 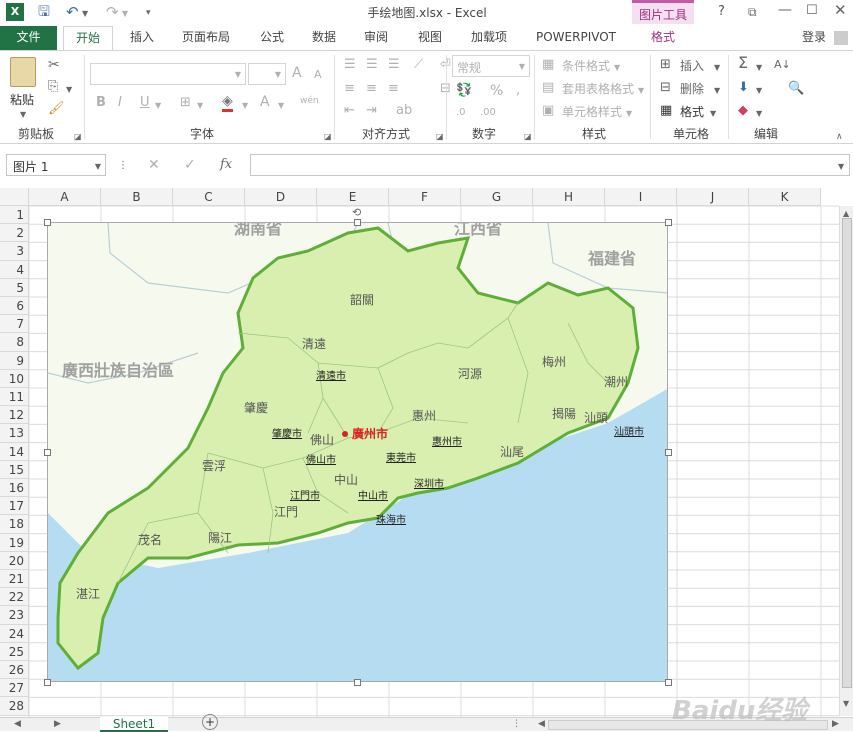 What do you see at coordinates (371, 111) in the screenshot?
I see `increase-indent-icon: ⇥` at bounding box center [371, 111].